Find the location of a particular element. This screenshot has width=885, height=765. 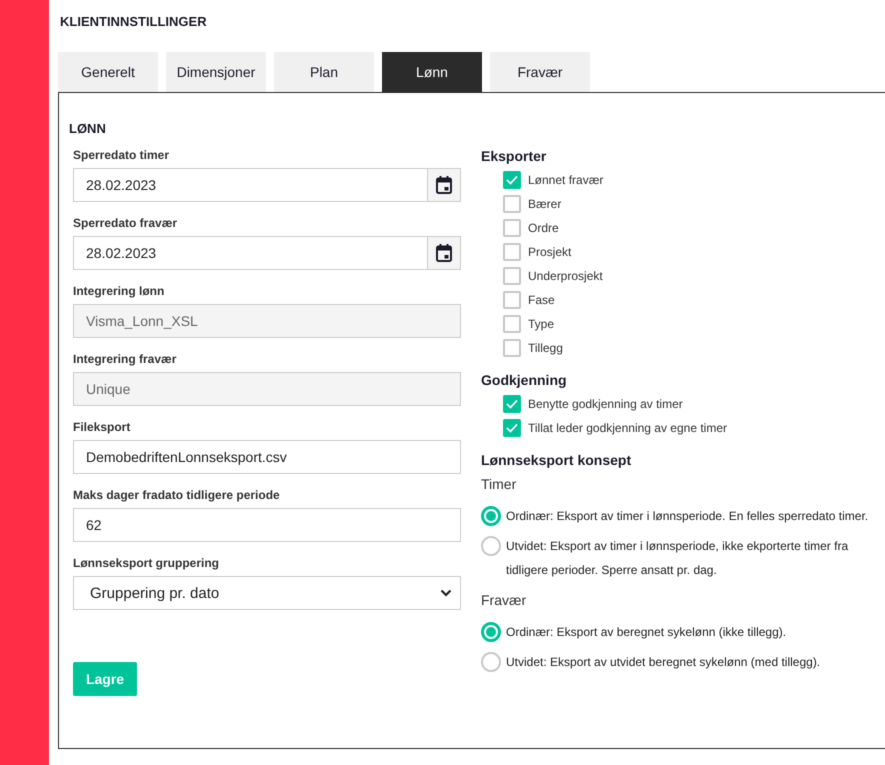

field-label: Integrering lønn is located at coordinates (119, 291).